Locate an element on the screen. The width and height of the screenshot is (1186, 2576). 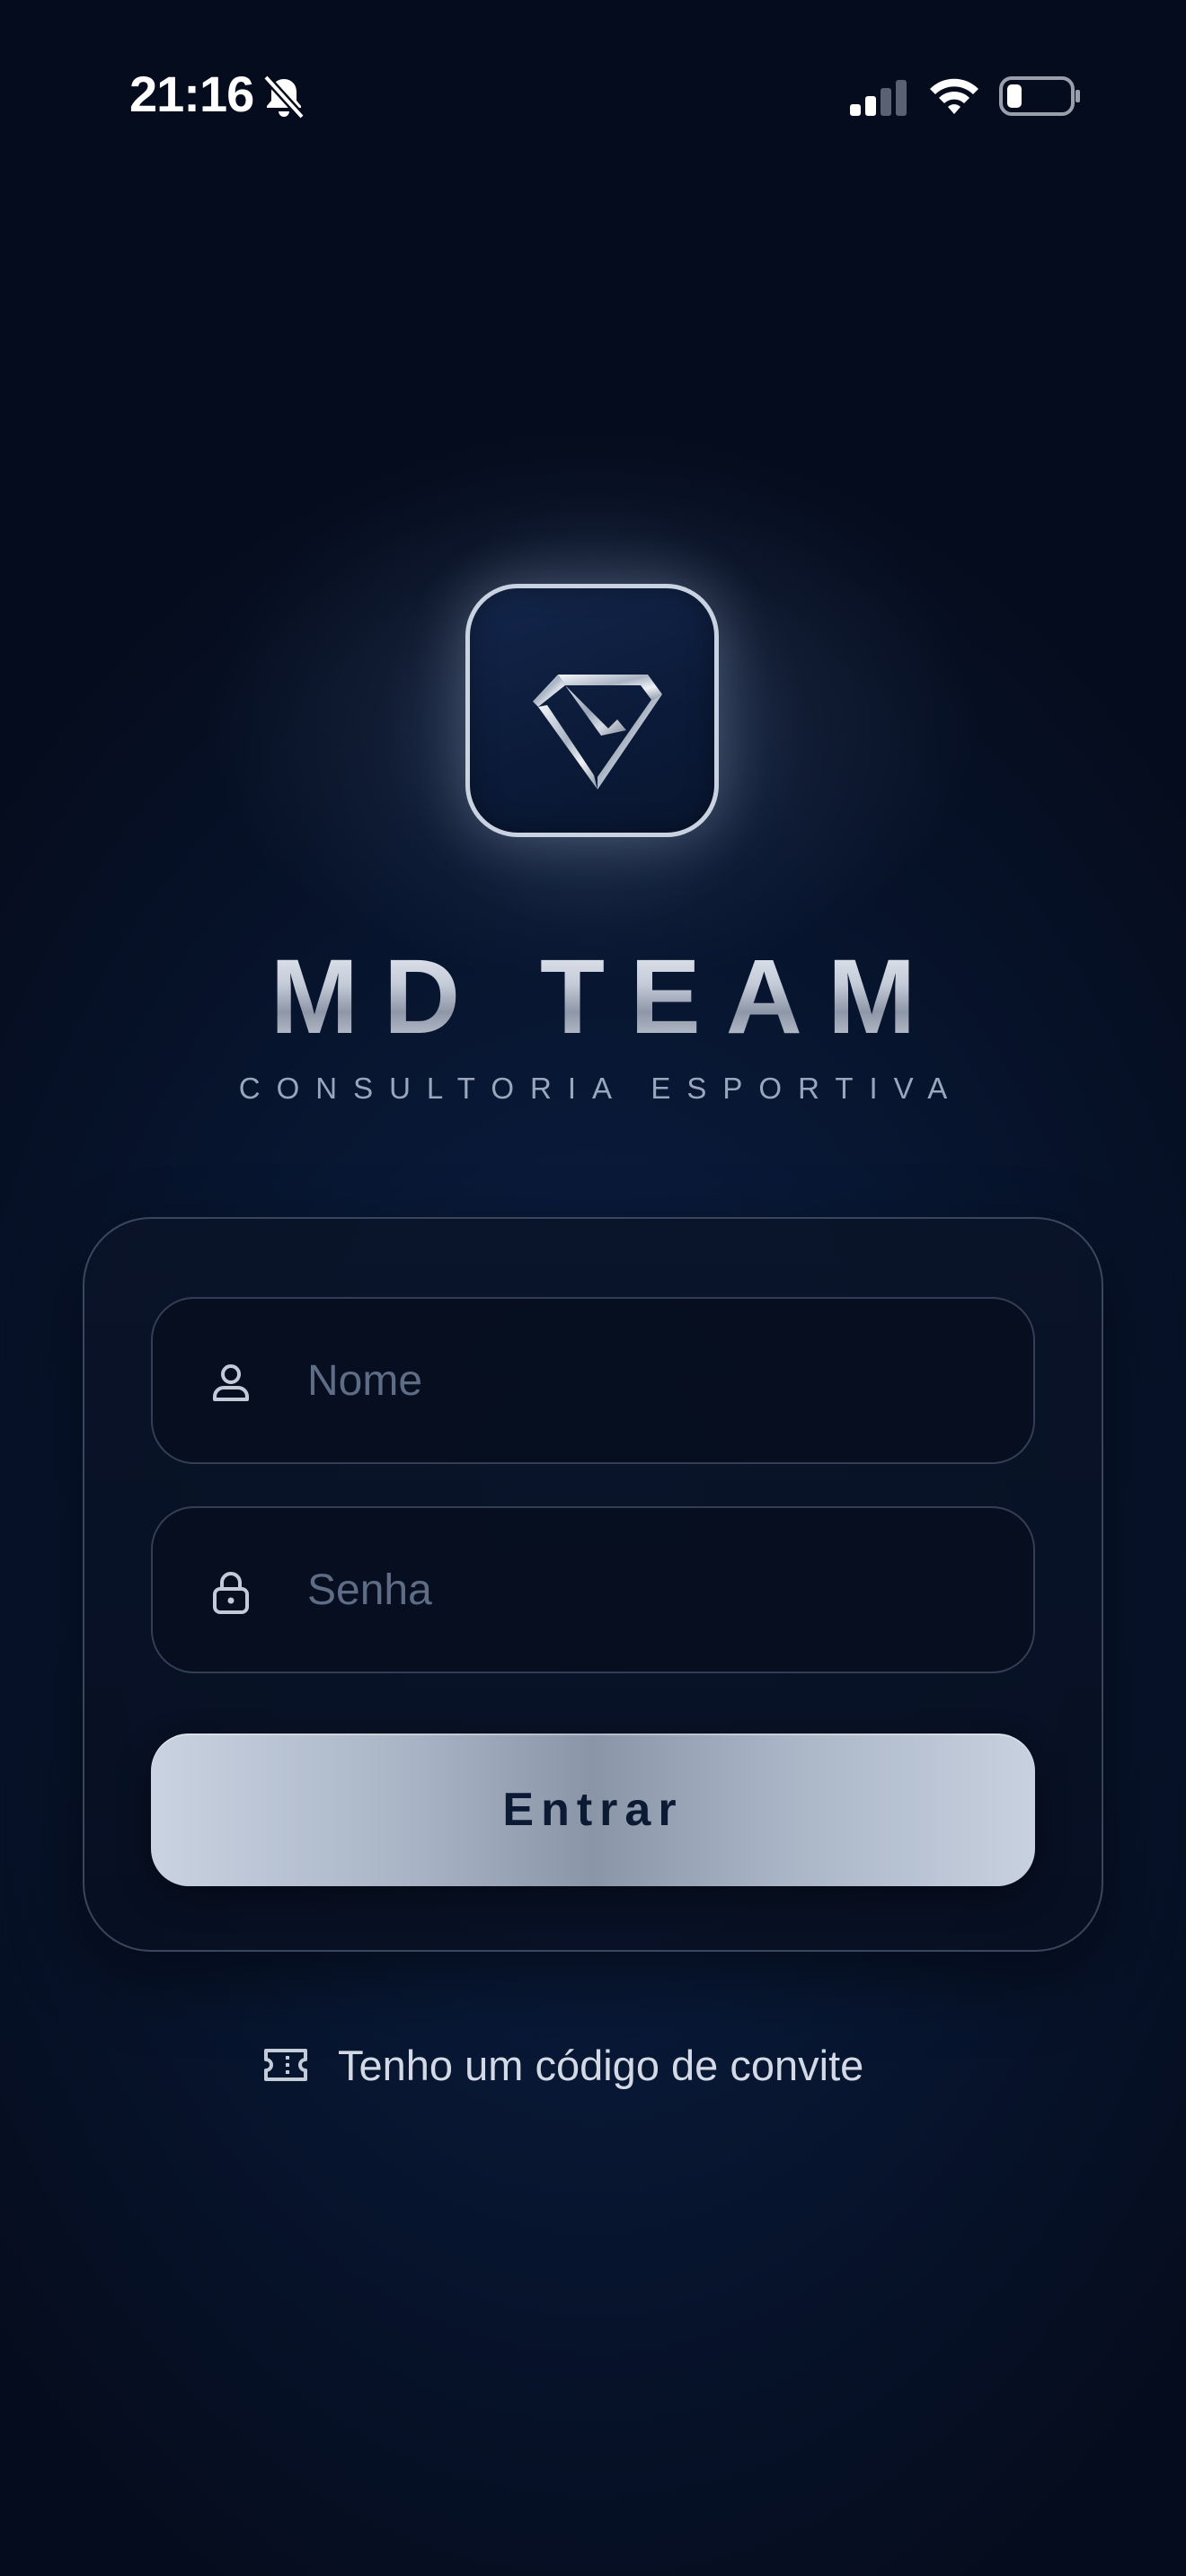
invite-code-link: Tenho um código de convite is located at coordinates (562, 2064).